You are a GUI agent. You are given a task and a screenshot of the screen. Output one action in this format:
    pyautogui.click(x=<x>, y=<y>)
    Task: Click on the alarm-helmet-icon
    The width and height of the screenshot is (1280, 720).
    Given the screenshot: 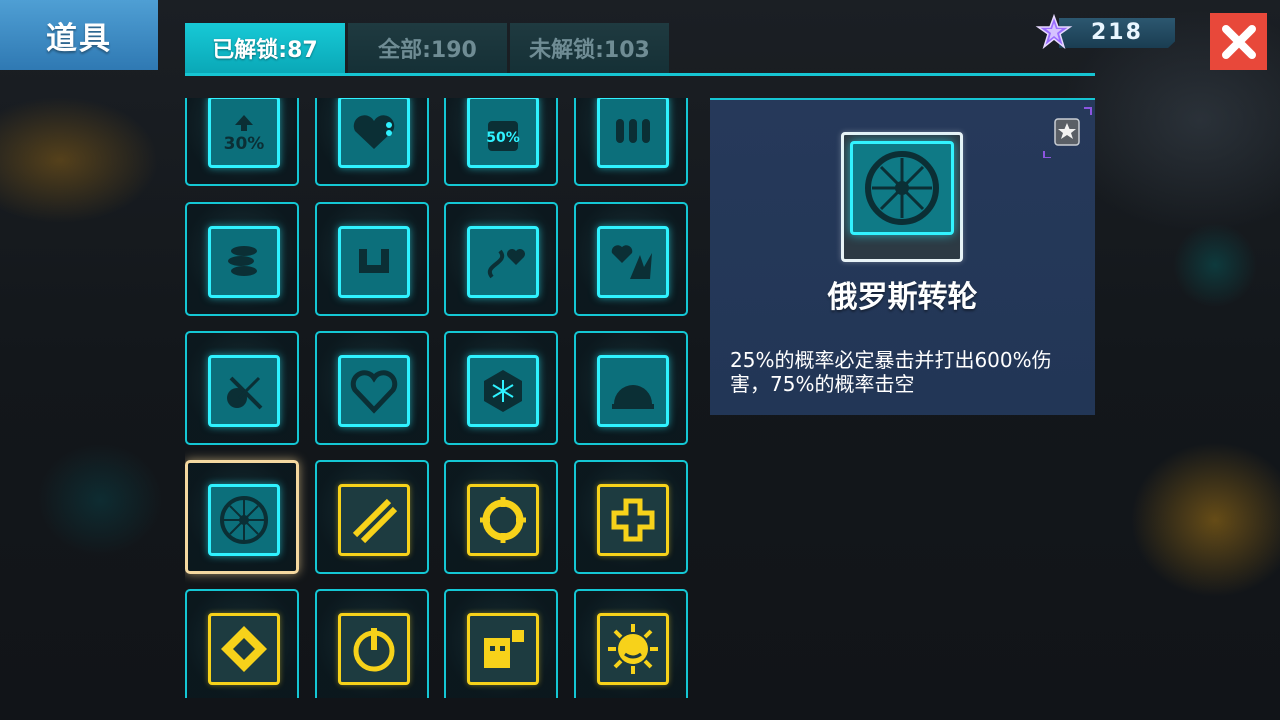 What is the action you would take?
    pyautogui.click(x=633, y=391)
    